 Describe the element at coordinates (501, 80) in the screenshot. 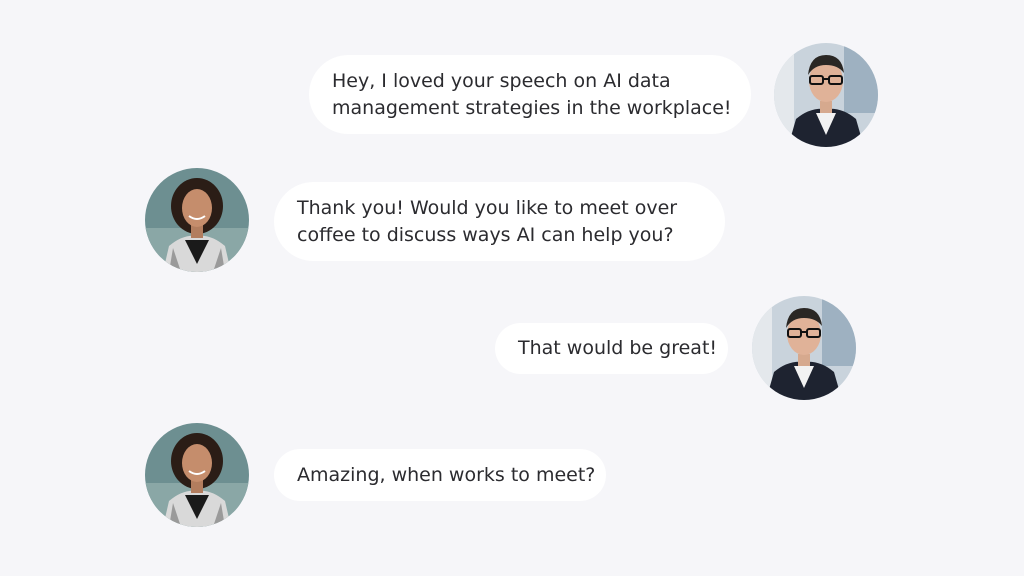

I see `message-line: Hey, I loved your speech on AI data` at that location.